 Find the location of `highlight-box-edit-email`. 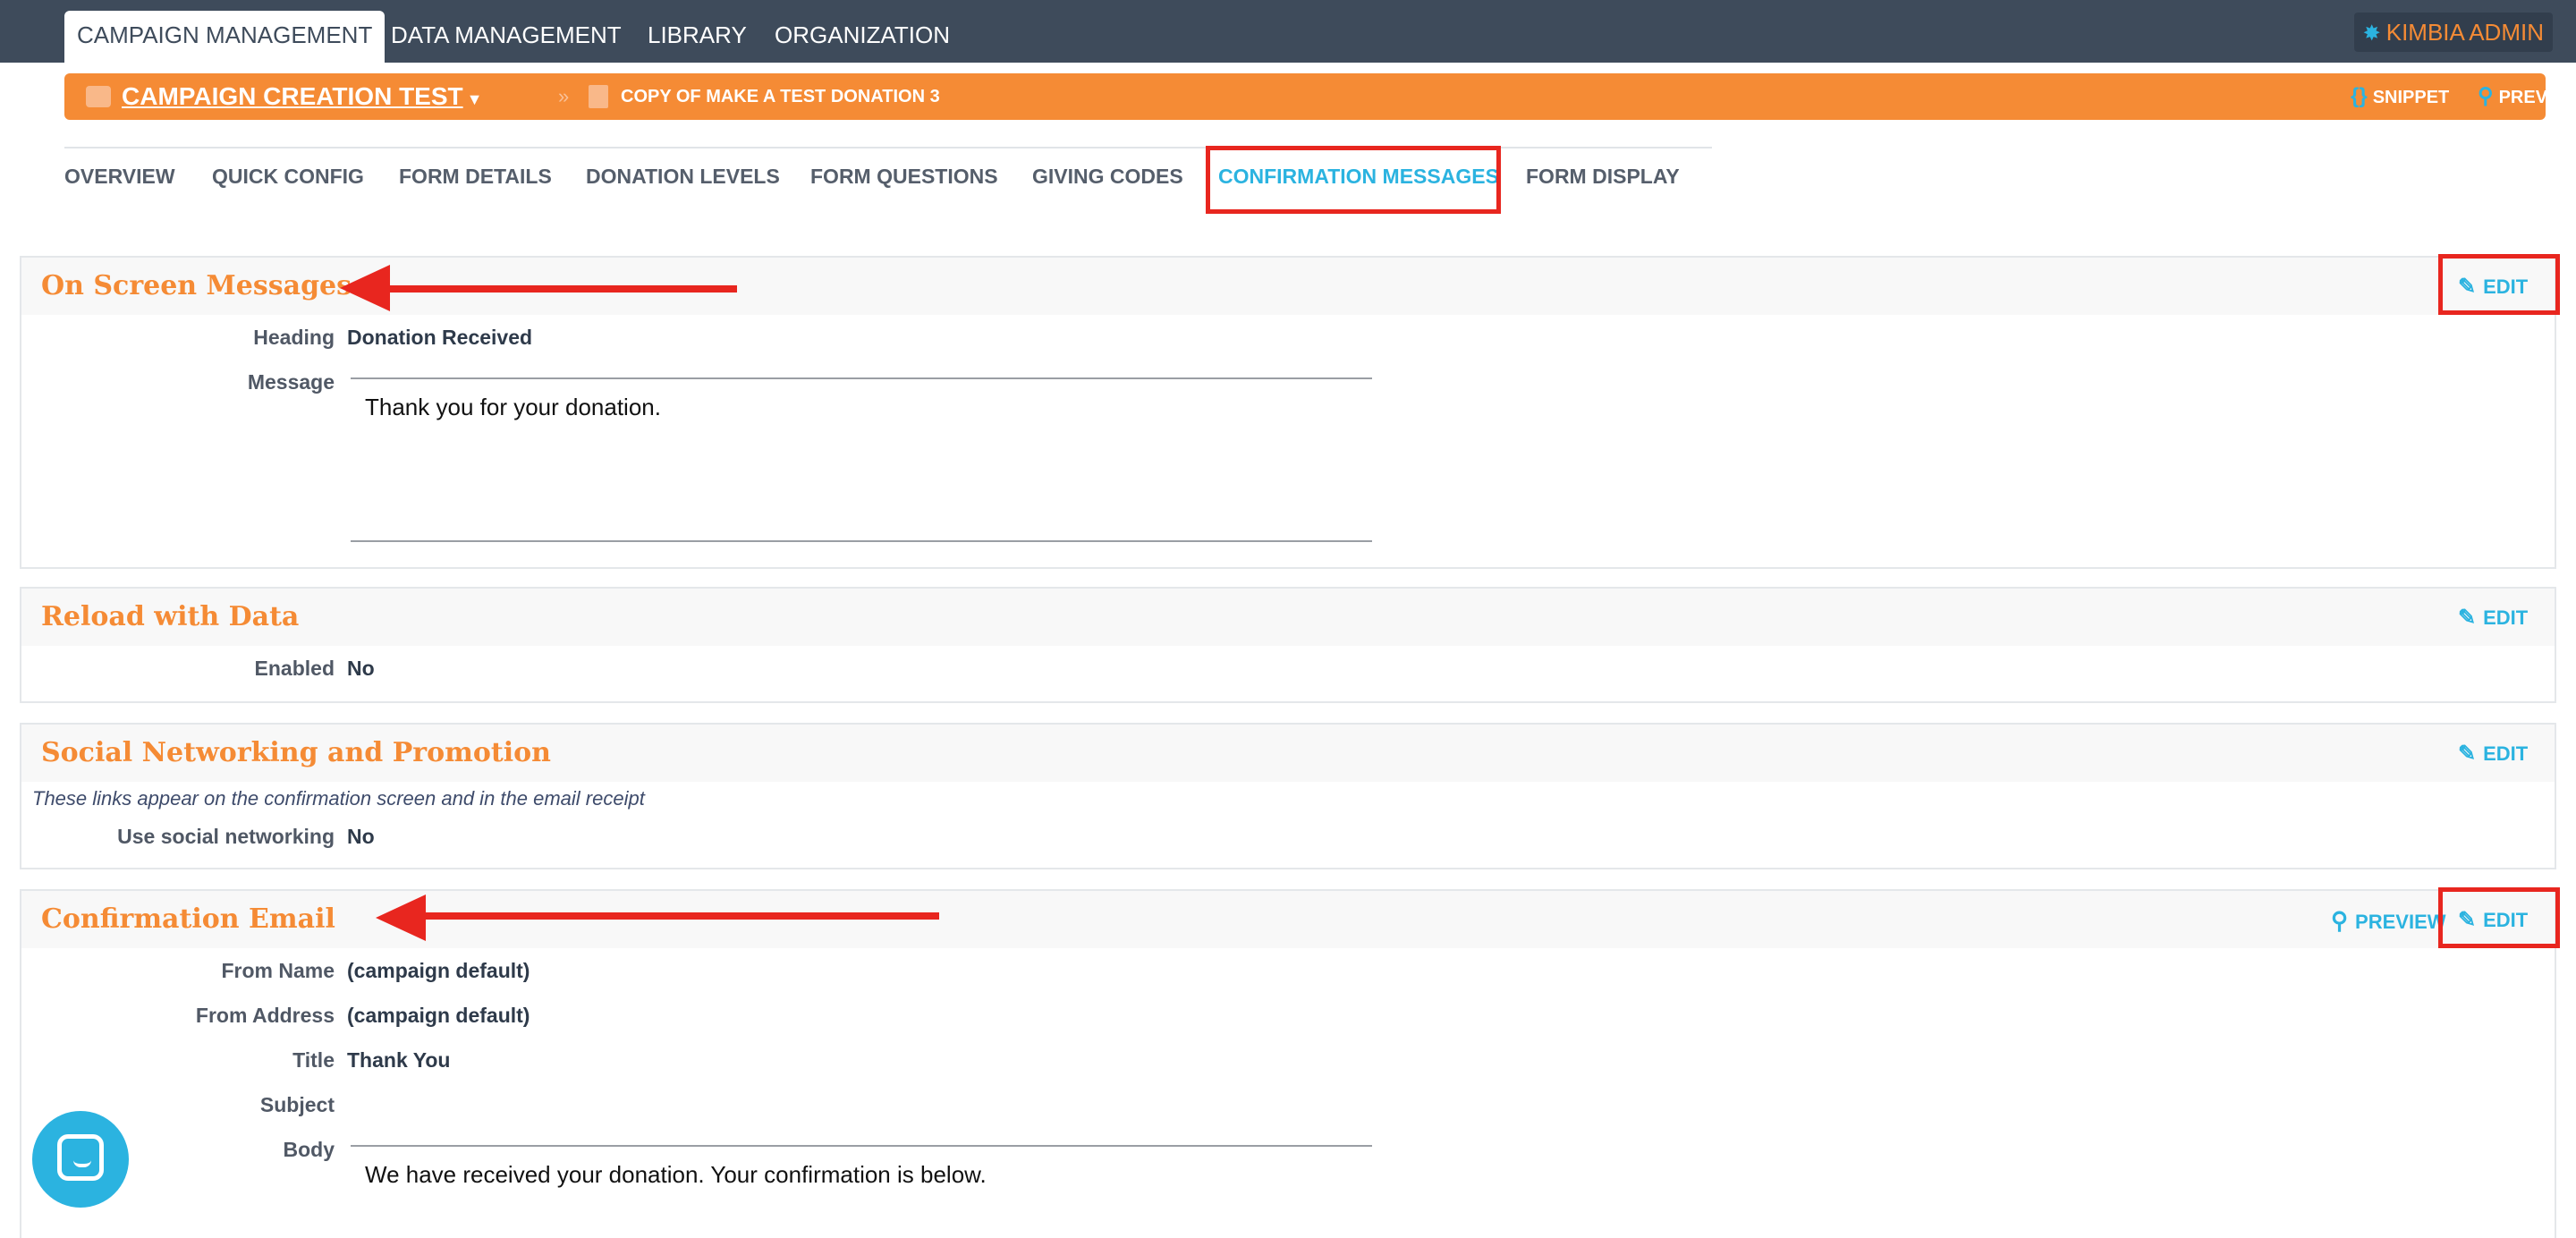

highlight-box-edit-email is located at coordinates (2499, 917).